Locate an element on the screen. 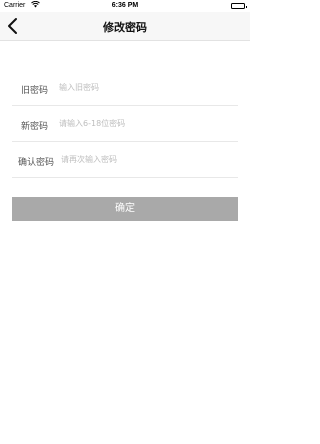 This screenshot has width=320, height=444. old-password-row: 旧密码 is located at coordinates (136, 88).